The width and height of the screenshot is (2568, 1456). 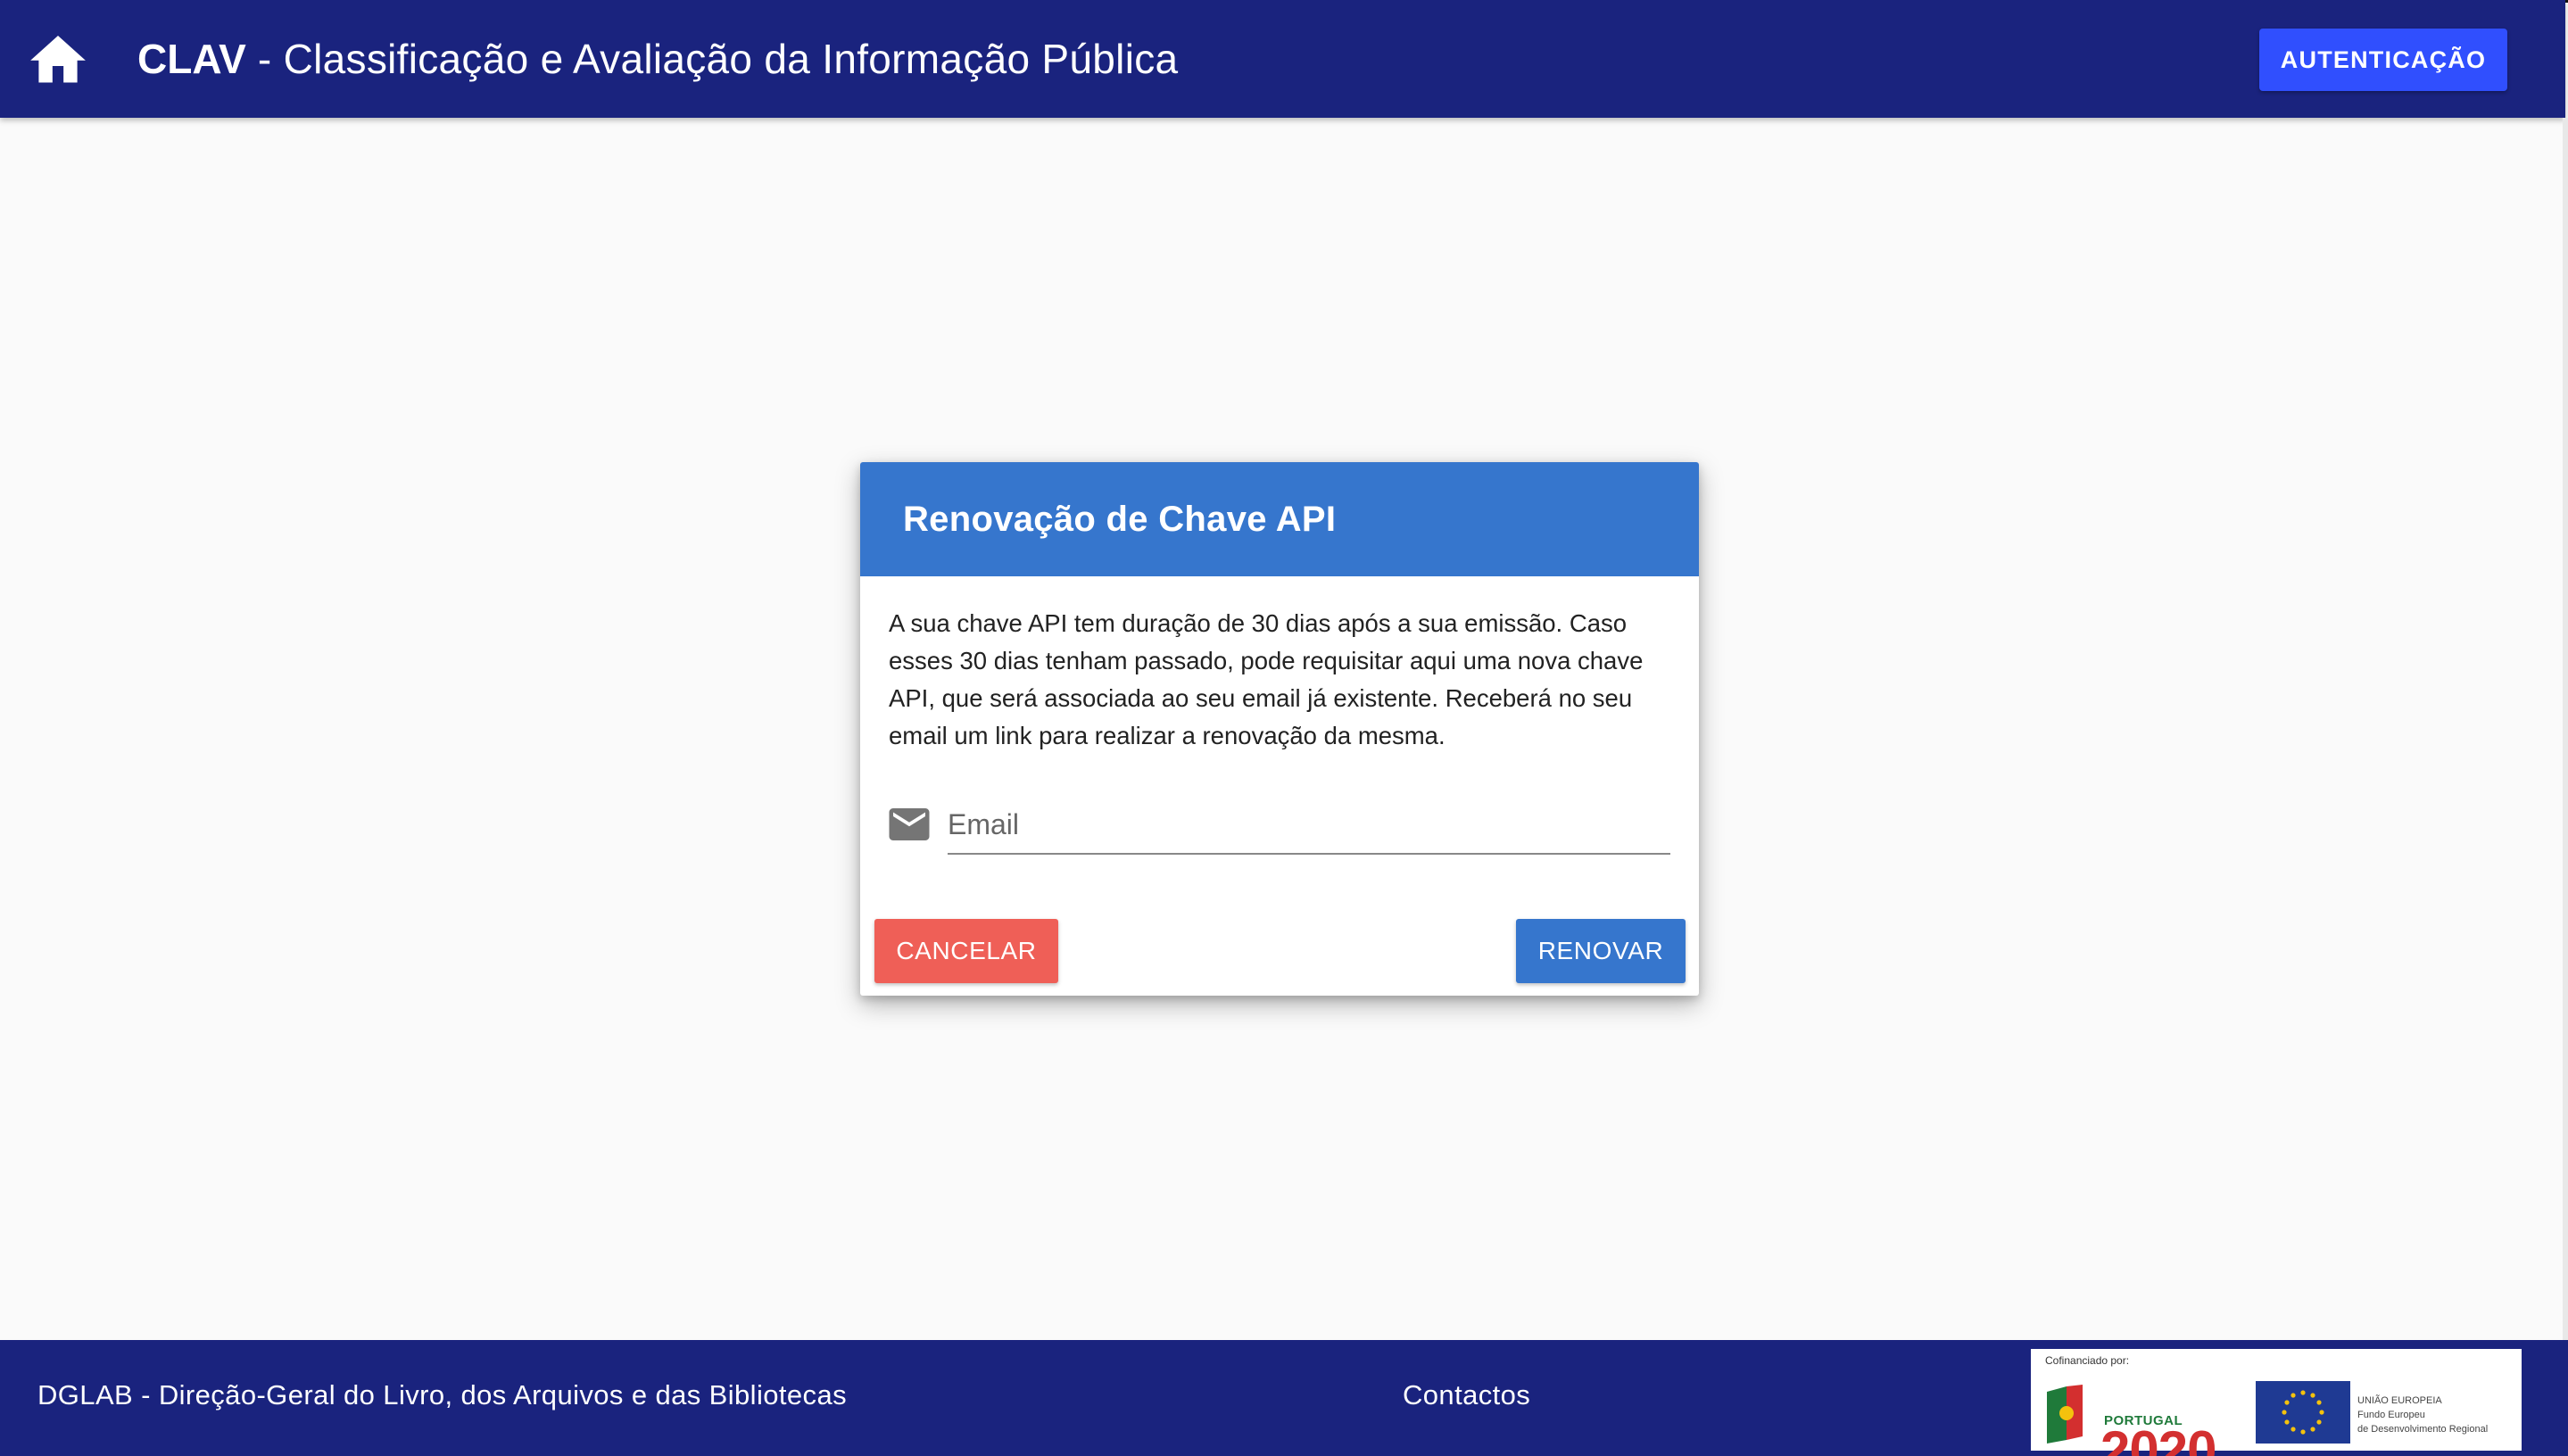 I want to click on app-brand: CLAV, so click(x=191, y=59).